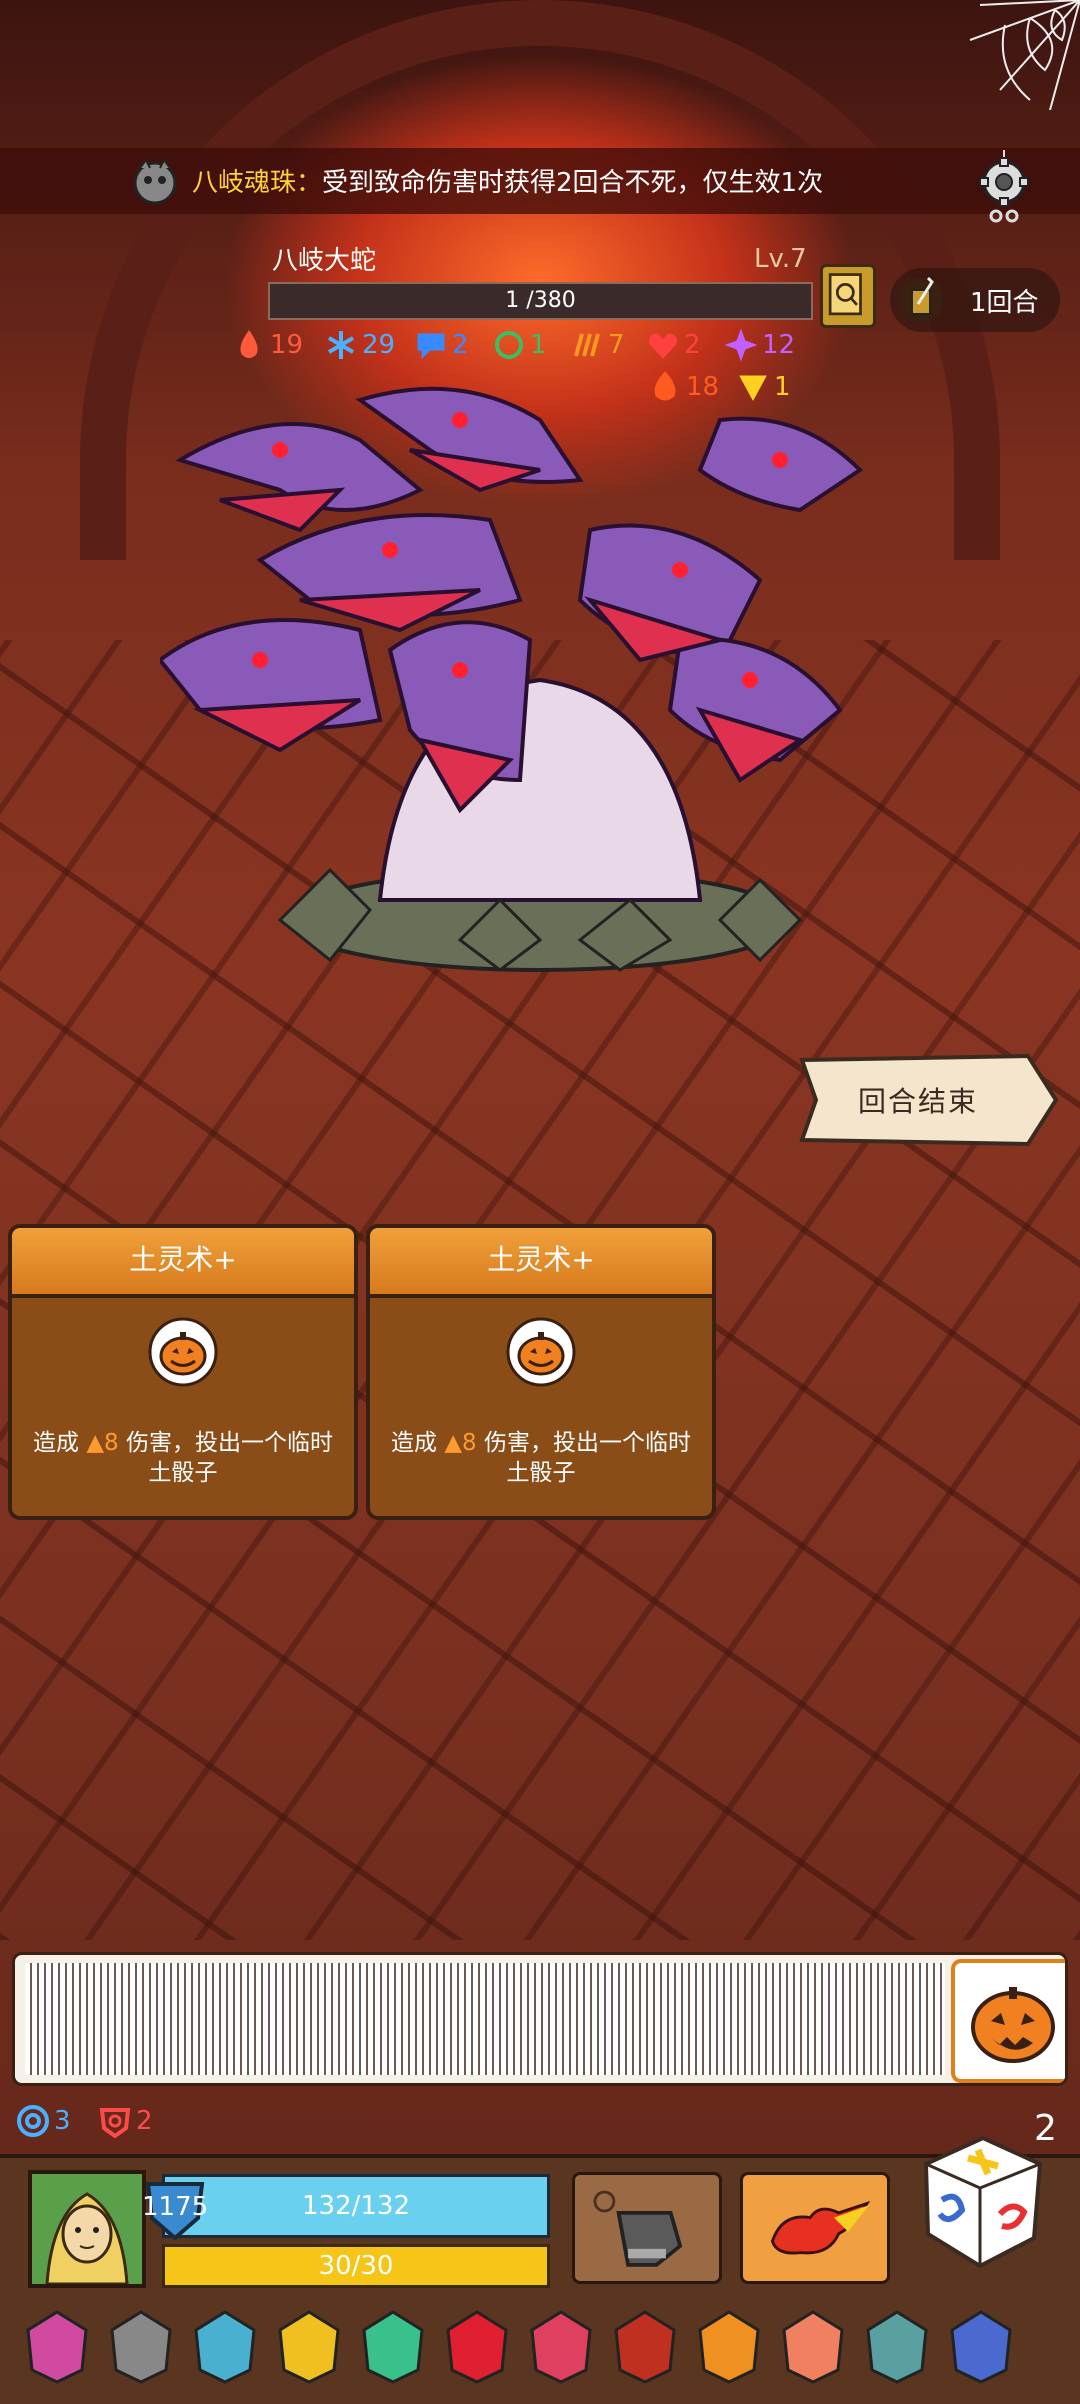  What do you see at coordinates (561, 2346) in the screenshot?
I see `pendant-icon` at bounding box center [561, 2346].